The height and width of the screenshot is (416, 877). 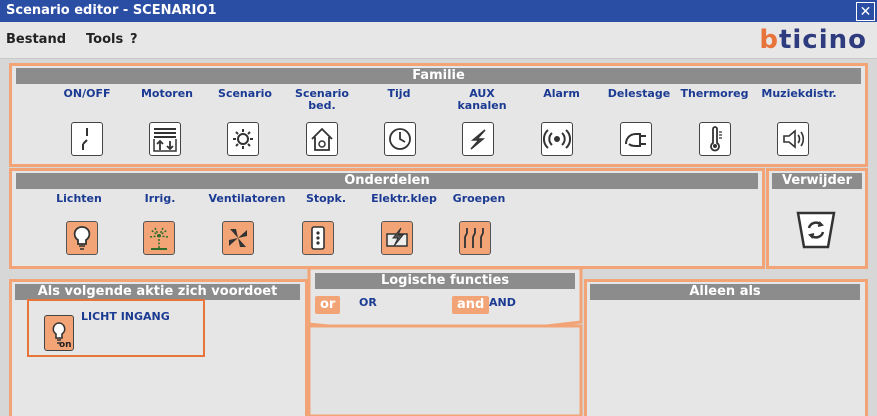 I want to click on groups-icon, so click(x=475, y=238).